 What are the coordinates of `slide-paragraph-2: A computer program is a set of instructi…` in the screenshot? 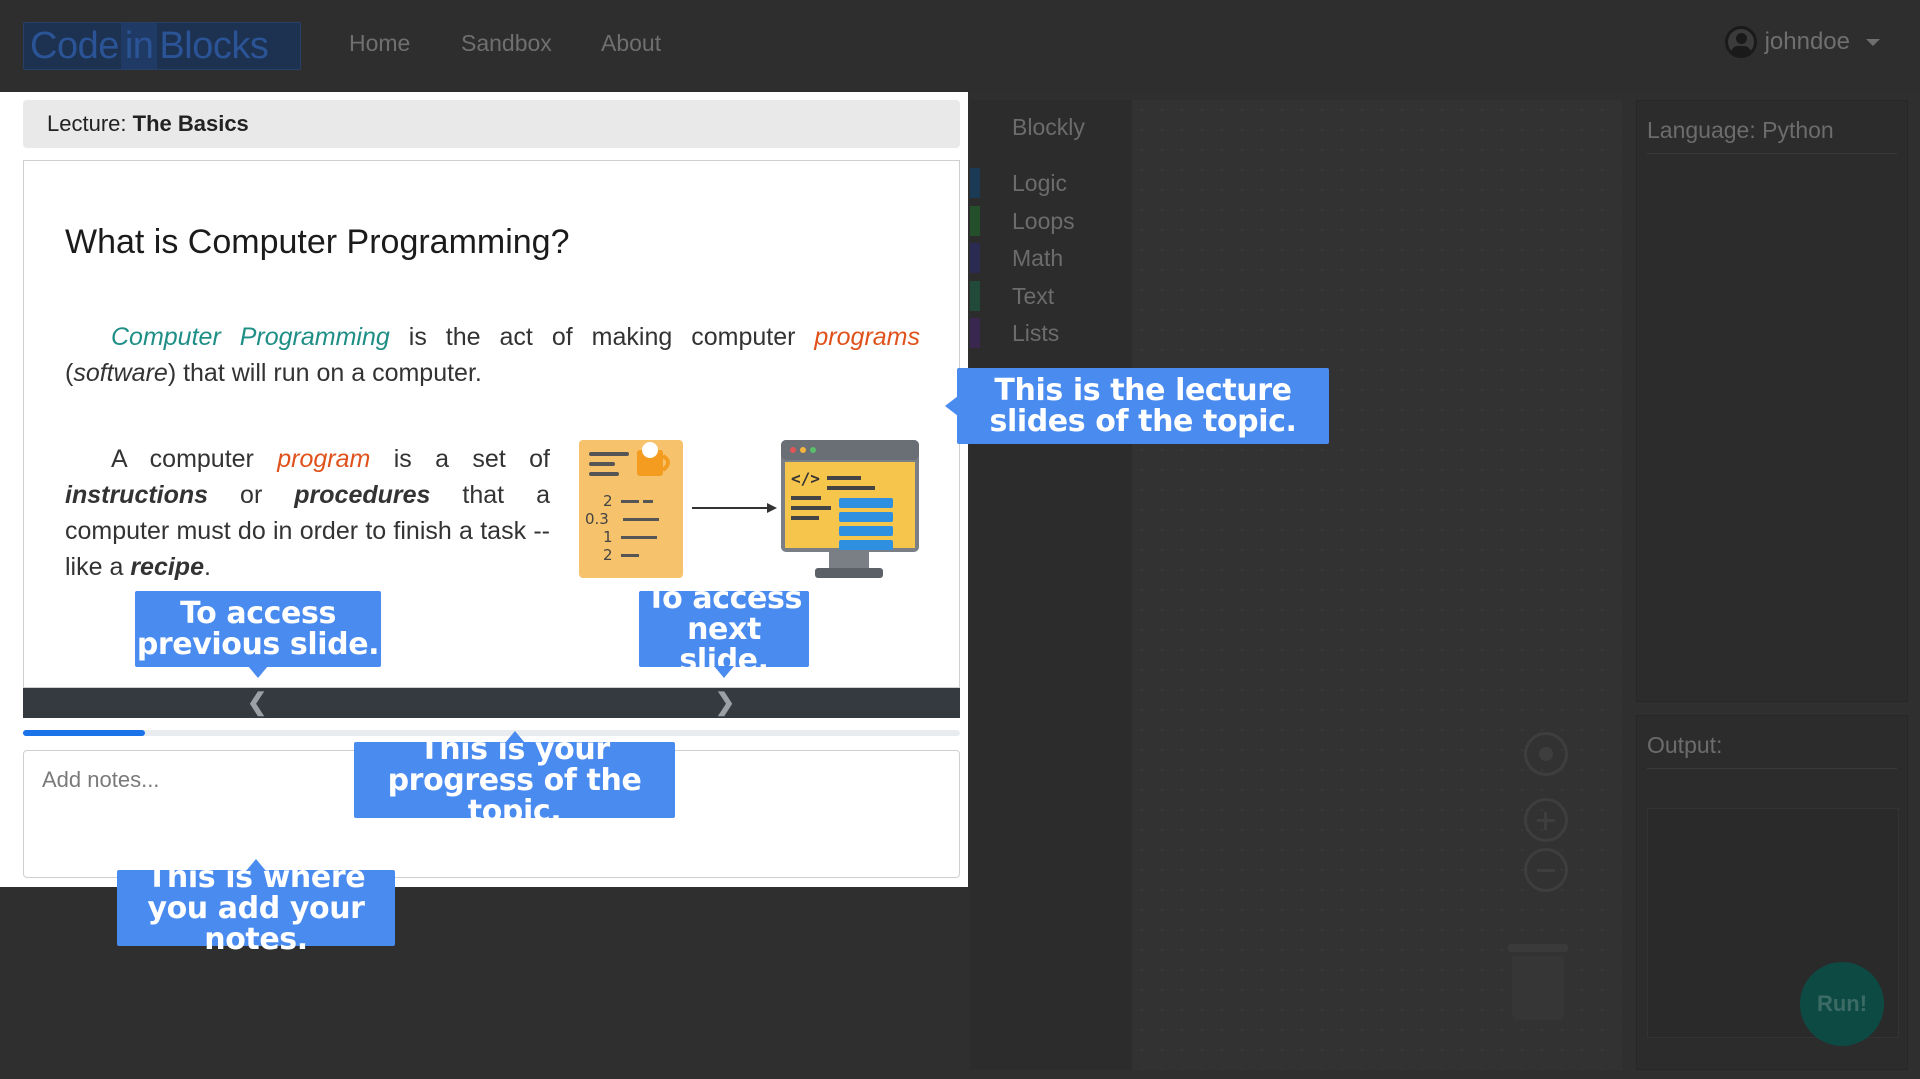 It's located at (307, 513).